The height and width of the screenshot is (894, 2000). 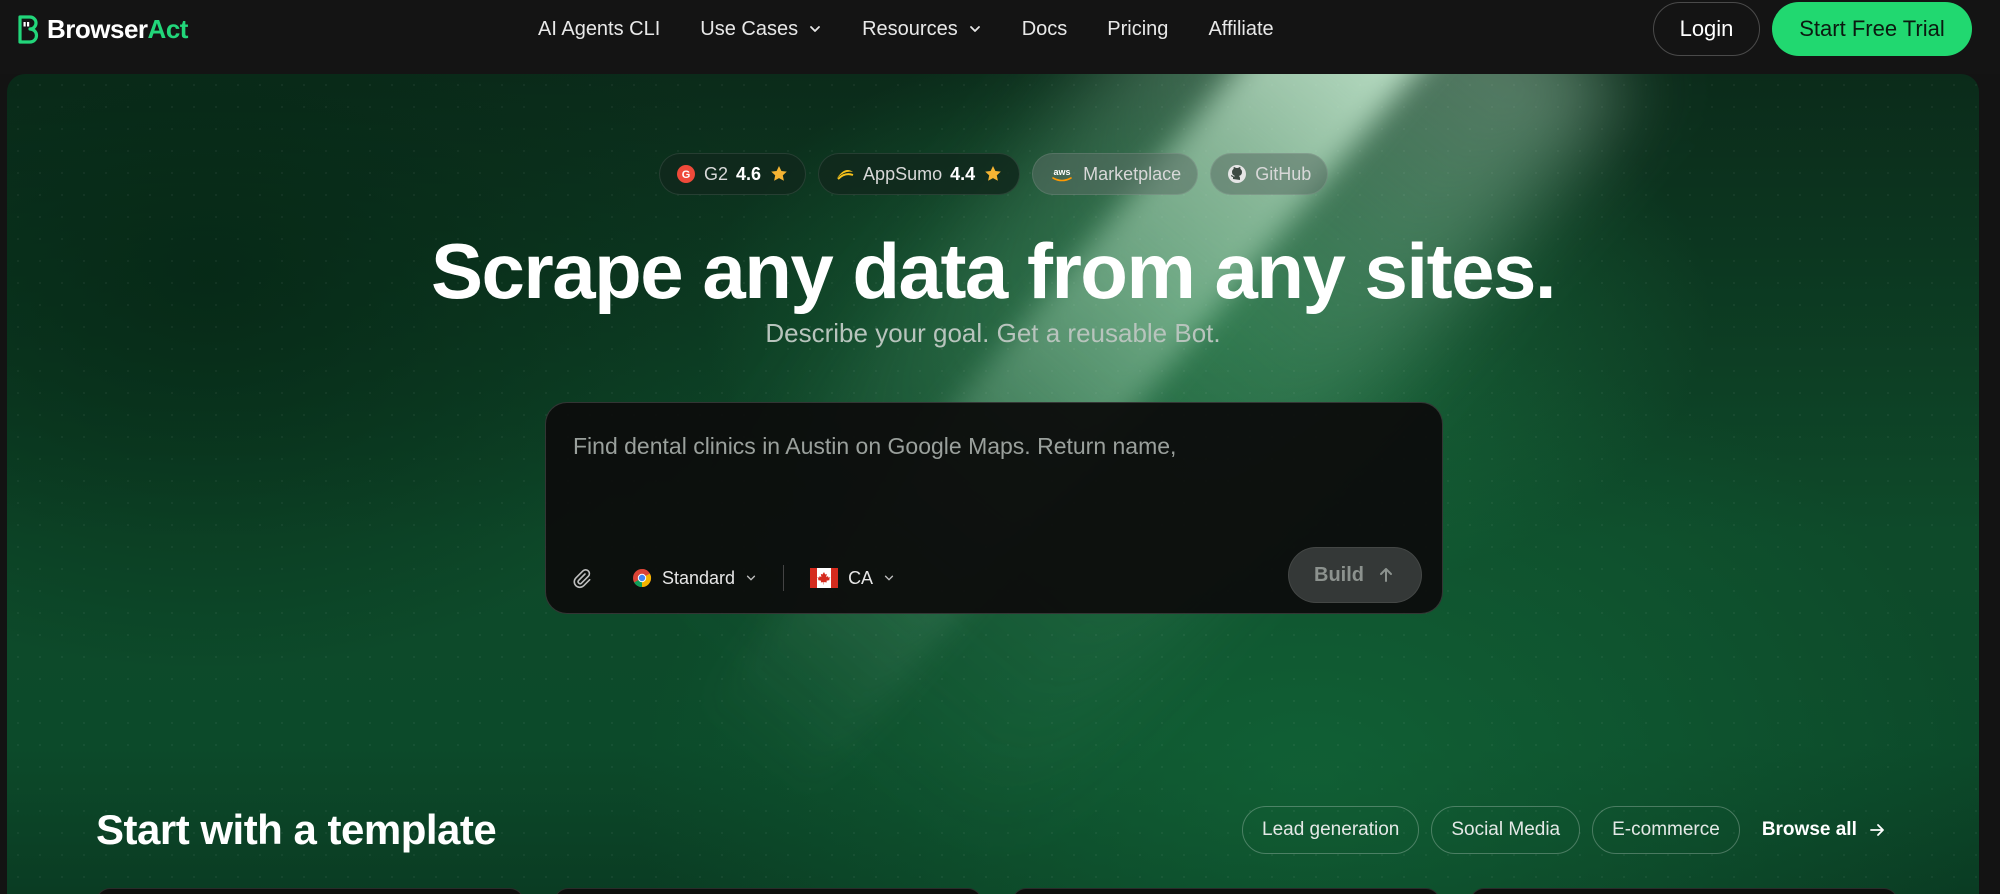 What do you see at coordinates (1386, 575) in the screenshot?
I see `arrow-up-icon` at bounding box center [1386, 575].